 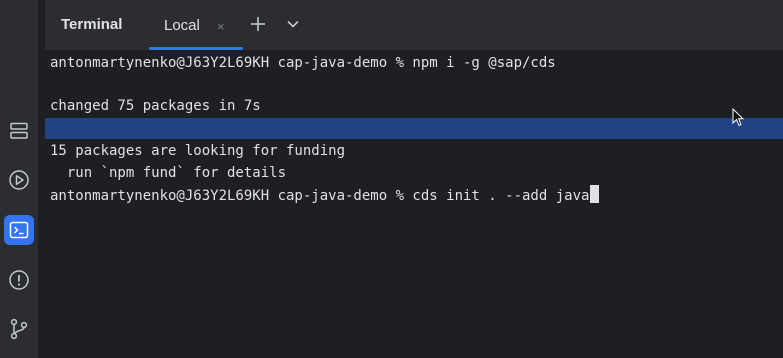 I want to click on terminal-line: run `npm fund` for details, so click(x=168, y=173).